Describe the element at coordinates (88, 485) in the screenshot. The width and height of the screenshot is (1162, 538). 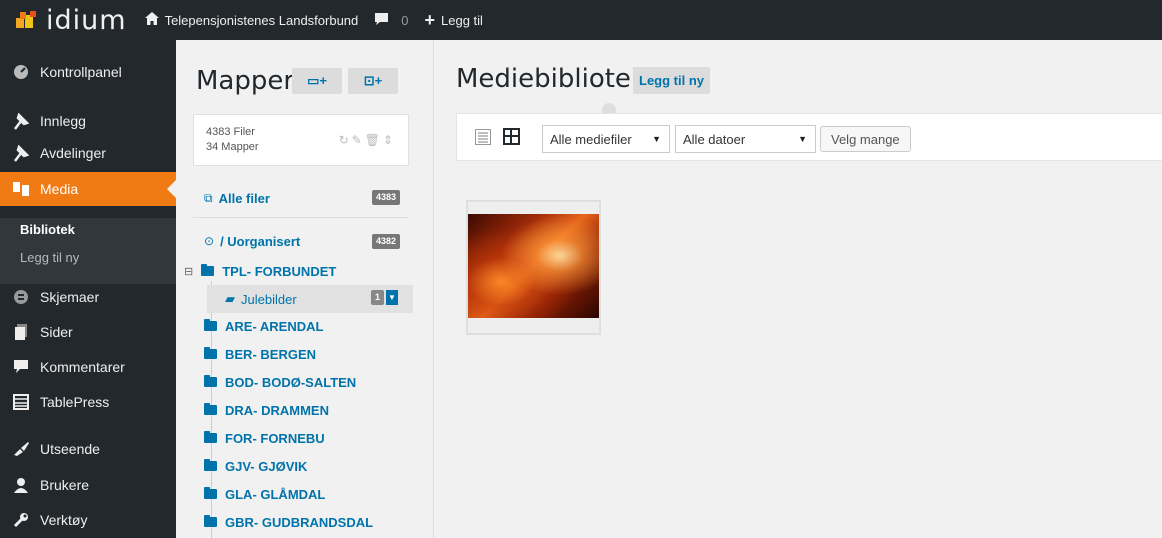
I see `menu-item-users: Brukere` at that location.